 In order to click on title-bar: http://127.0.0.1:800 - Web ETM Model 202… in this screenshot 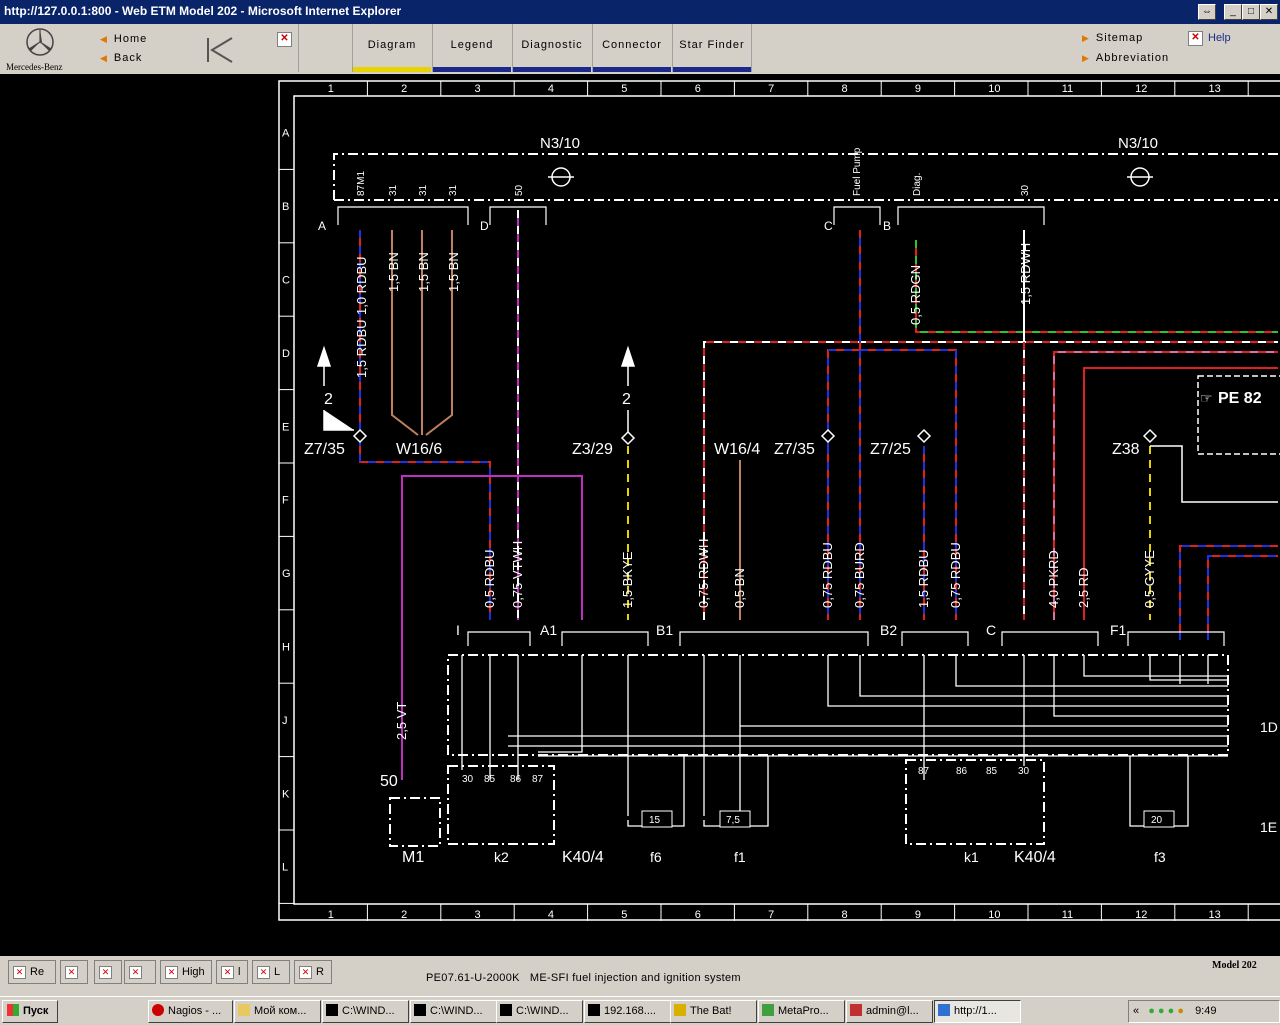, I will do `click(640, 12)`.